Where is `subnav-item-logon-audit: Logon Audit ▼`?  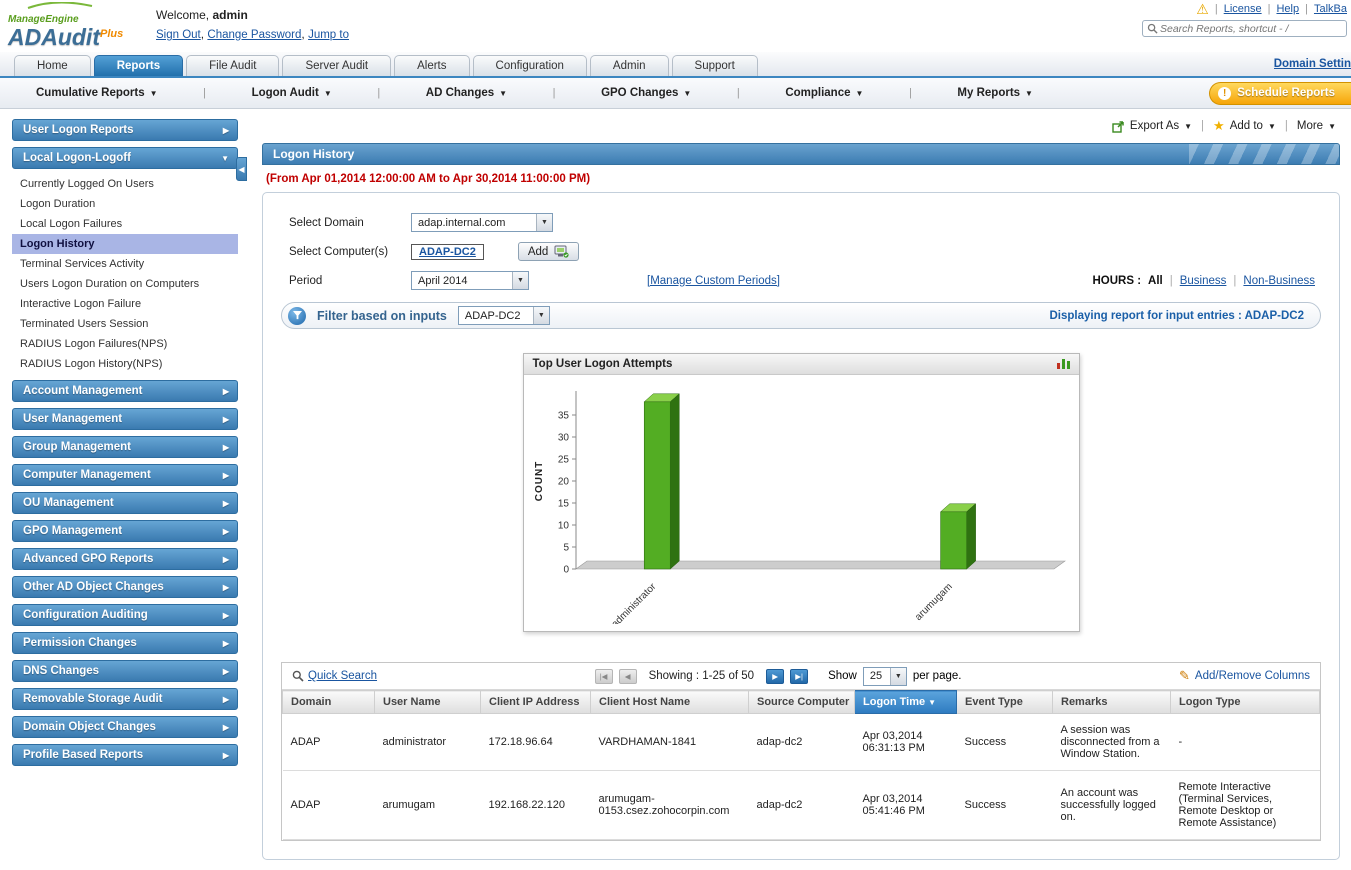
subnav-item-logon-audit: Logon Audit ▼ is located at coordinates (292, 93).